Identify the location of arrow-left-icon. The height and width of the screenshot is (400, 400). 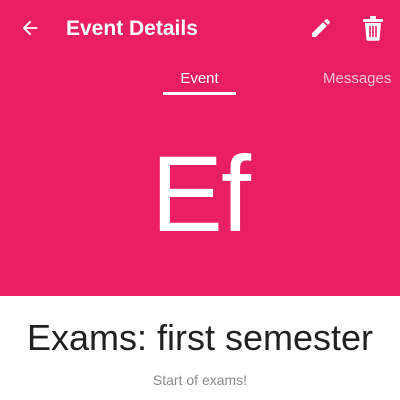
(30, 28).